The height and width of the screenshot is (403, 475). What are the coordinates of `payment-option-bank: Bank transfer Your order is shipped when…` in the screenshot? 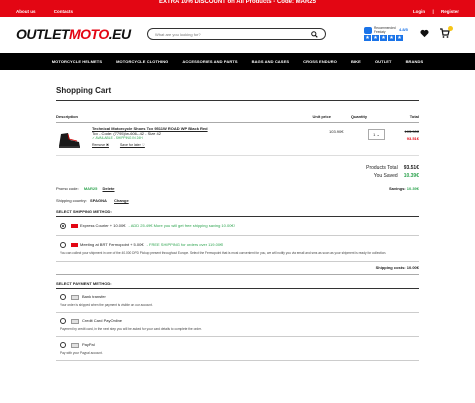 It's located at (237, 301).